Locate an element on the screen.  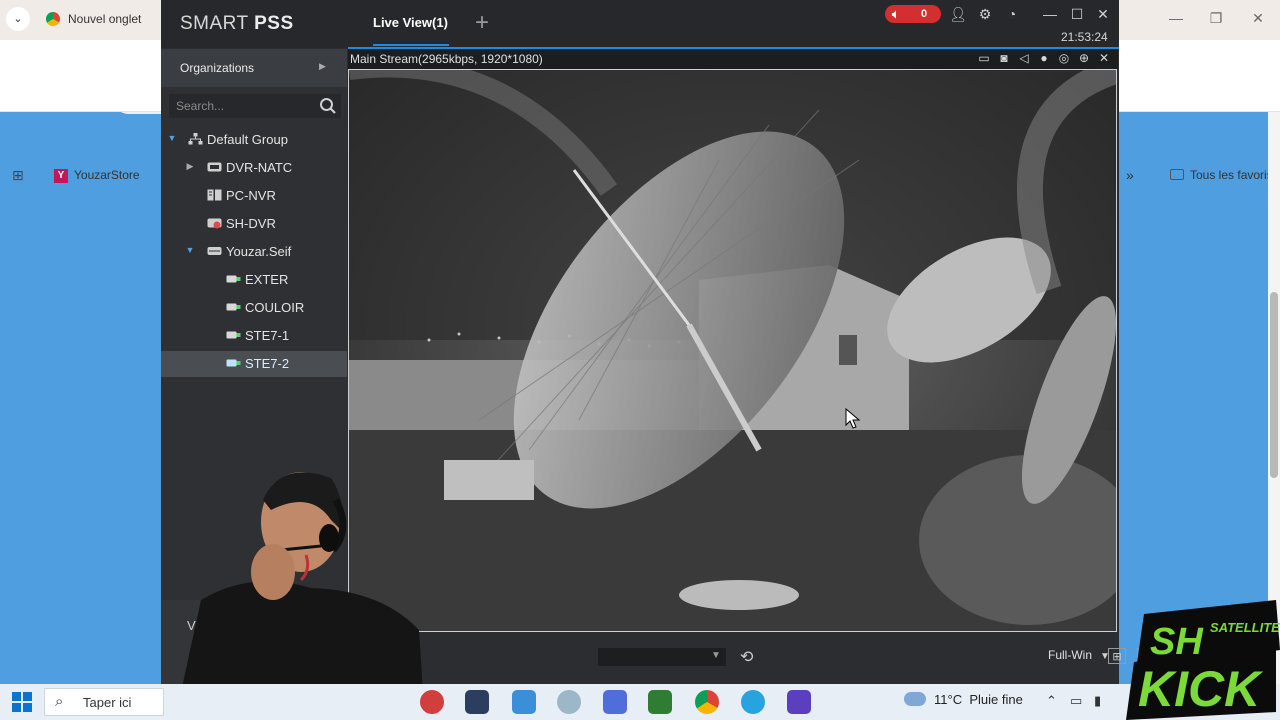
windows-taskbar: ⌕ Taper ici 11°C Pluie fine ⌃ ▭ ▮ is located at coordinates (640, 702).